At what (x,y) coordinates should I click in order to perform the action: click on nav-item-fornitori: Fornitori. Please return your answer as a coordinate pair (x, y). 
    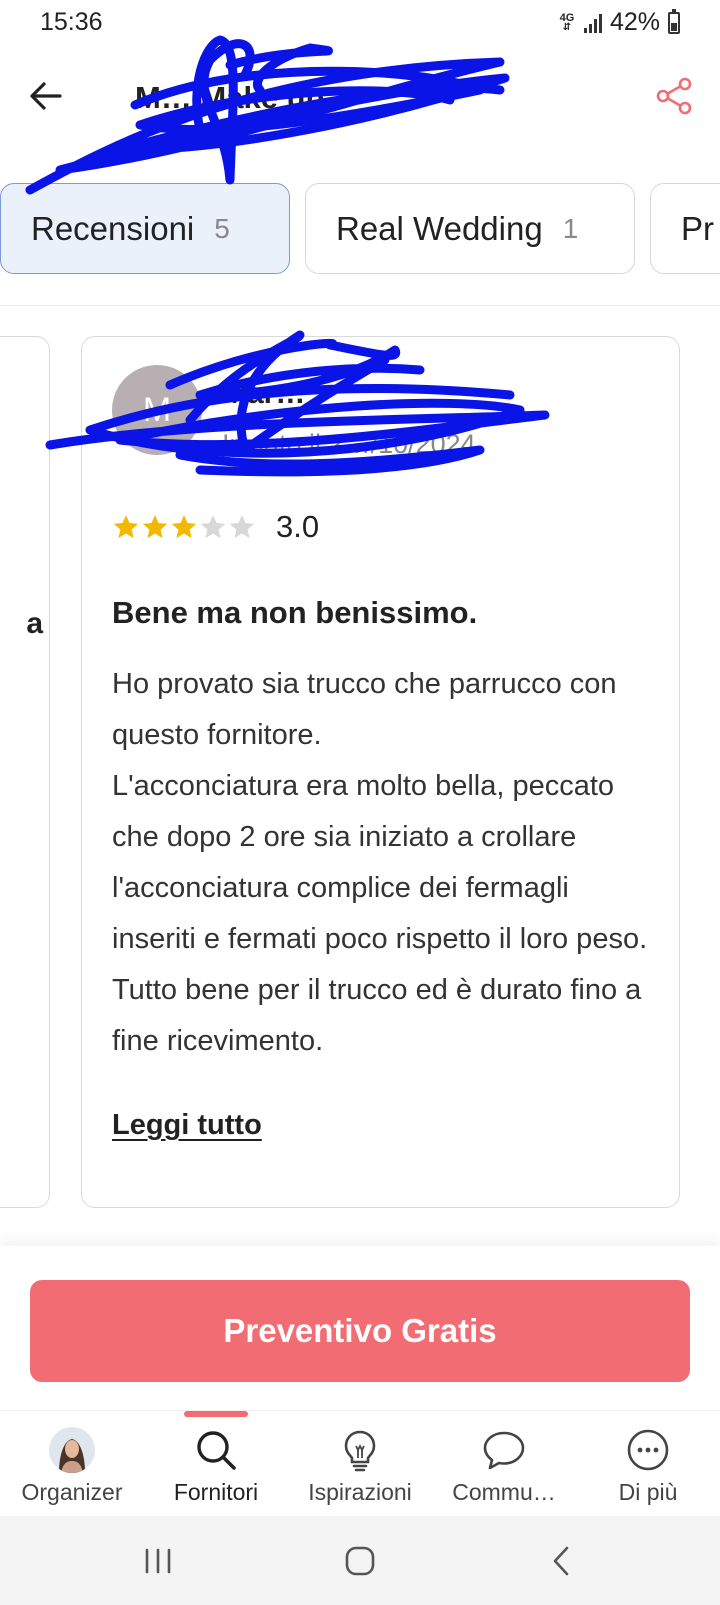
    Looking at the image, I should click on (216, 1464).